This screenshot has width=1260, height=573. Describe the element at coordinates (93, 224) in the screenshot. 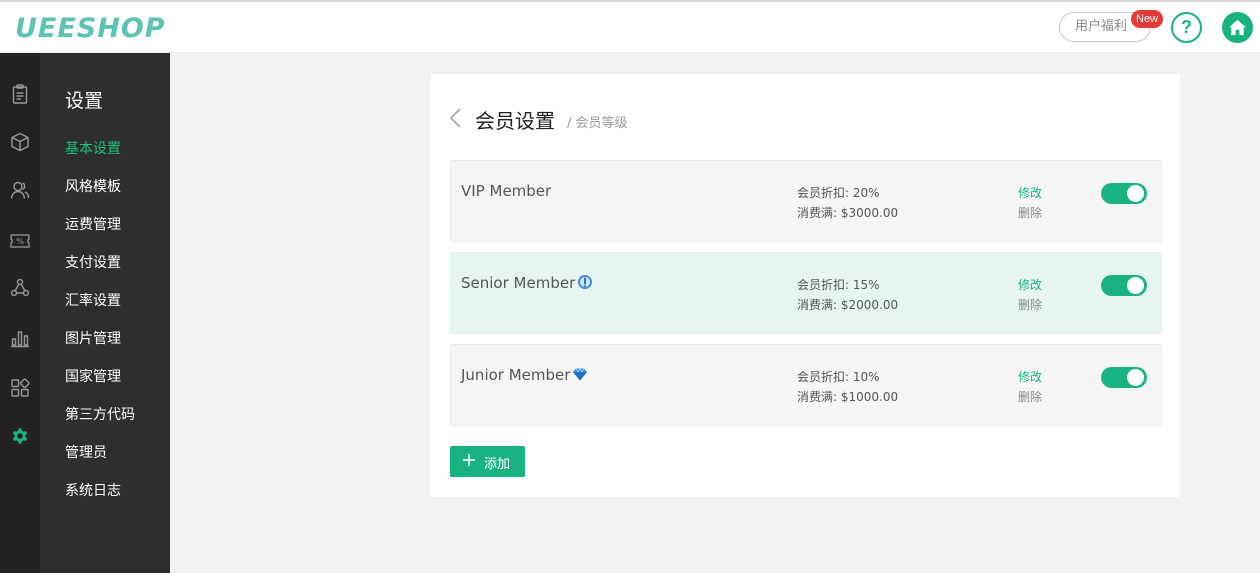

I see `menu-item-shipping: 运费管理` at that location.